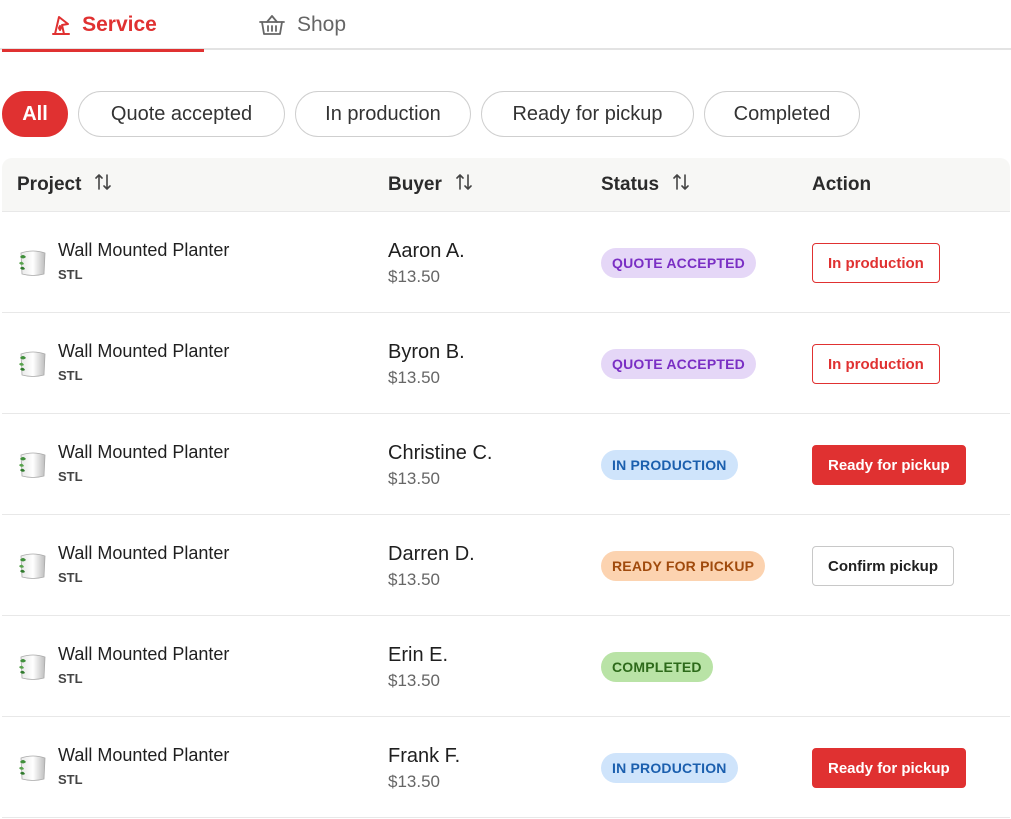 The image size is (1011, 819). I want to click on column-project-label: Project, so click(49, 184).